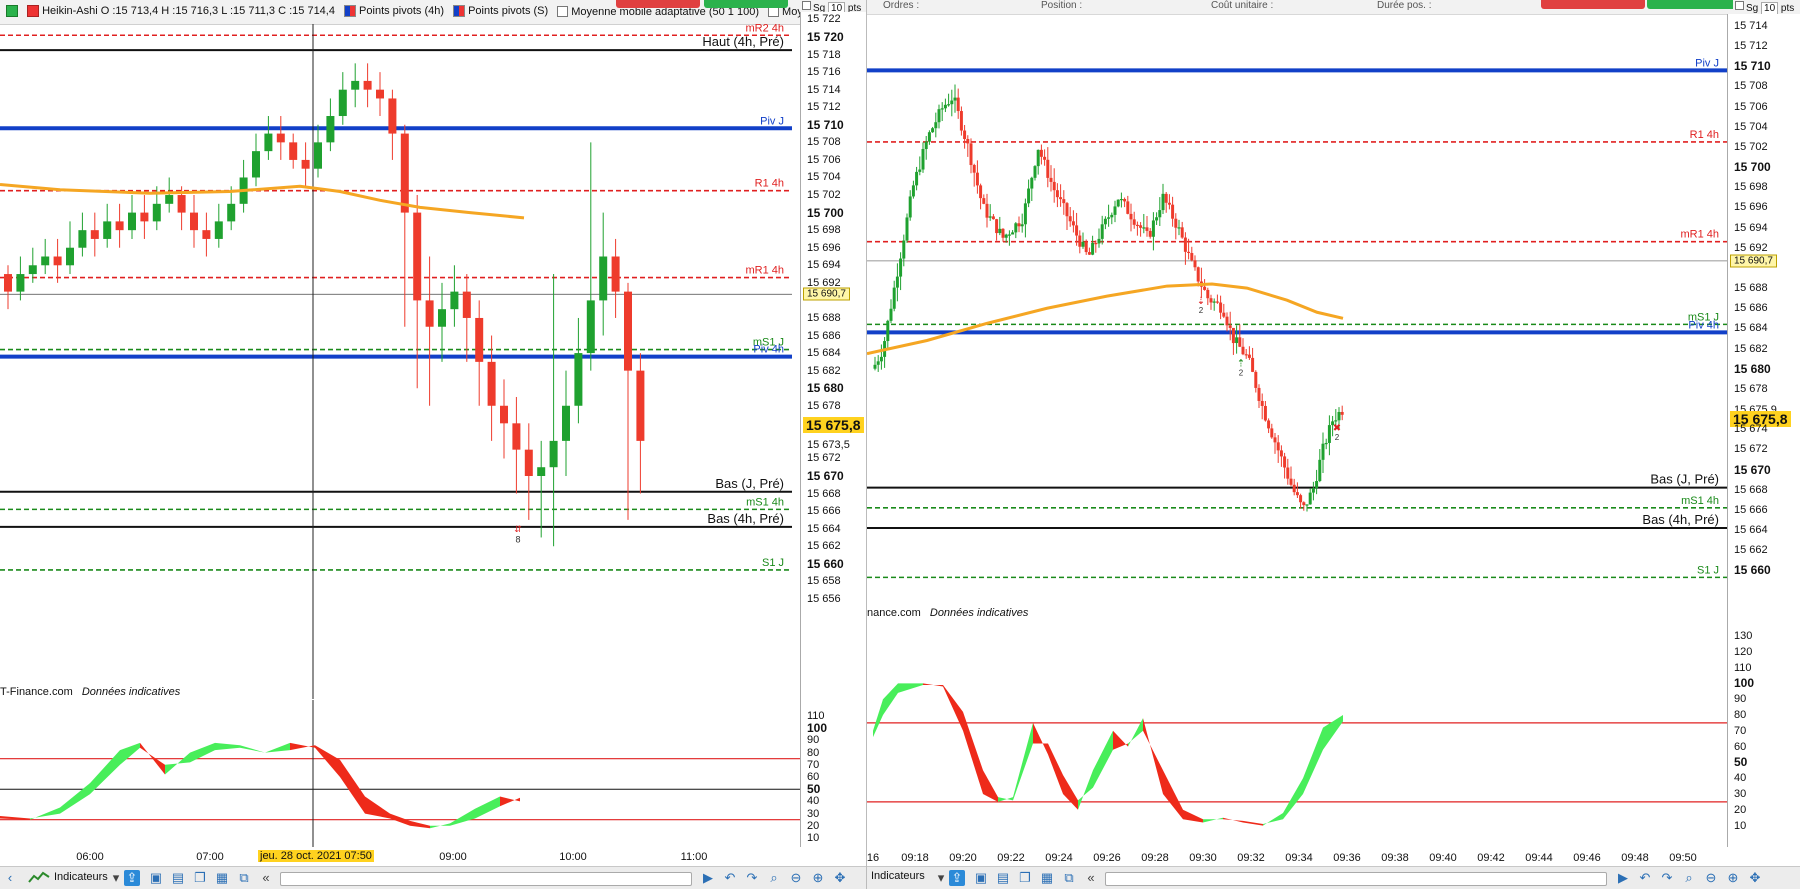  Describe the element at coordinates (1069, 878) in the screenshot. I see `right-export-icon: ⧉` at that location.